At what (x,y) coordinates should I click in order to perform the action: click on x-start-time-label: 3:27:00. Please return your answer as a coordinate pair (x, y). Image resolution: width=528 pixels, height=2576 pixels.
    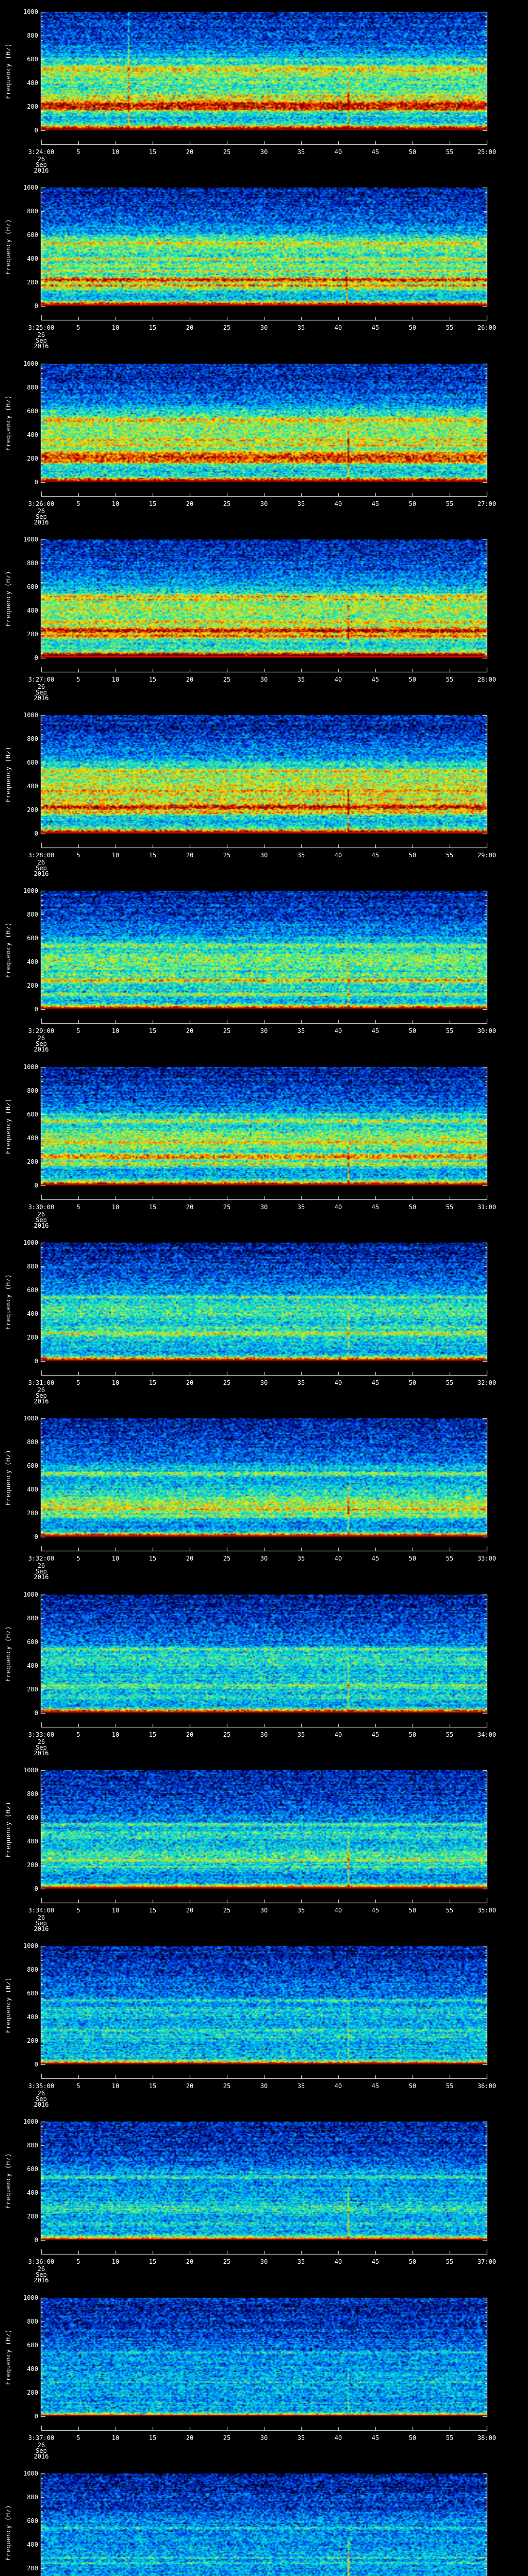
    Looking at the image, I should click on (41, 679).